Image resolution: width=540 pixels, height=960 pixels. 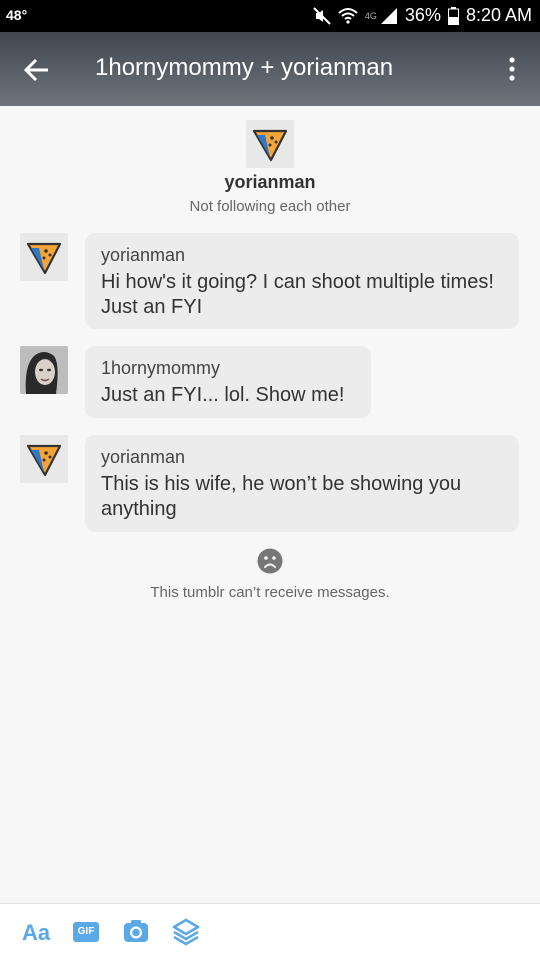 I want to click on mute-icon, so click(x=322, y=15).